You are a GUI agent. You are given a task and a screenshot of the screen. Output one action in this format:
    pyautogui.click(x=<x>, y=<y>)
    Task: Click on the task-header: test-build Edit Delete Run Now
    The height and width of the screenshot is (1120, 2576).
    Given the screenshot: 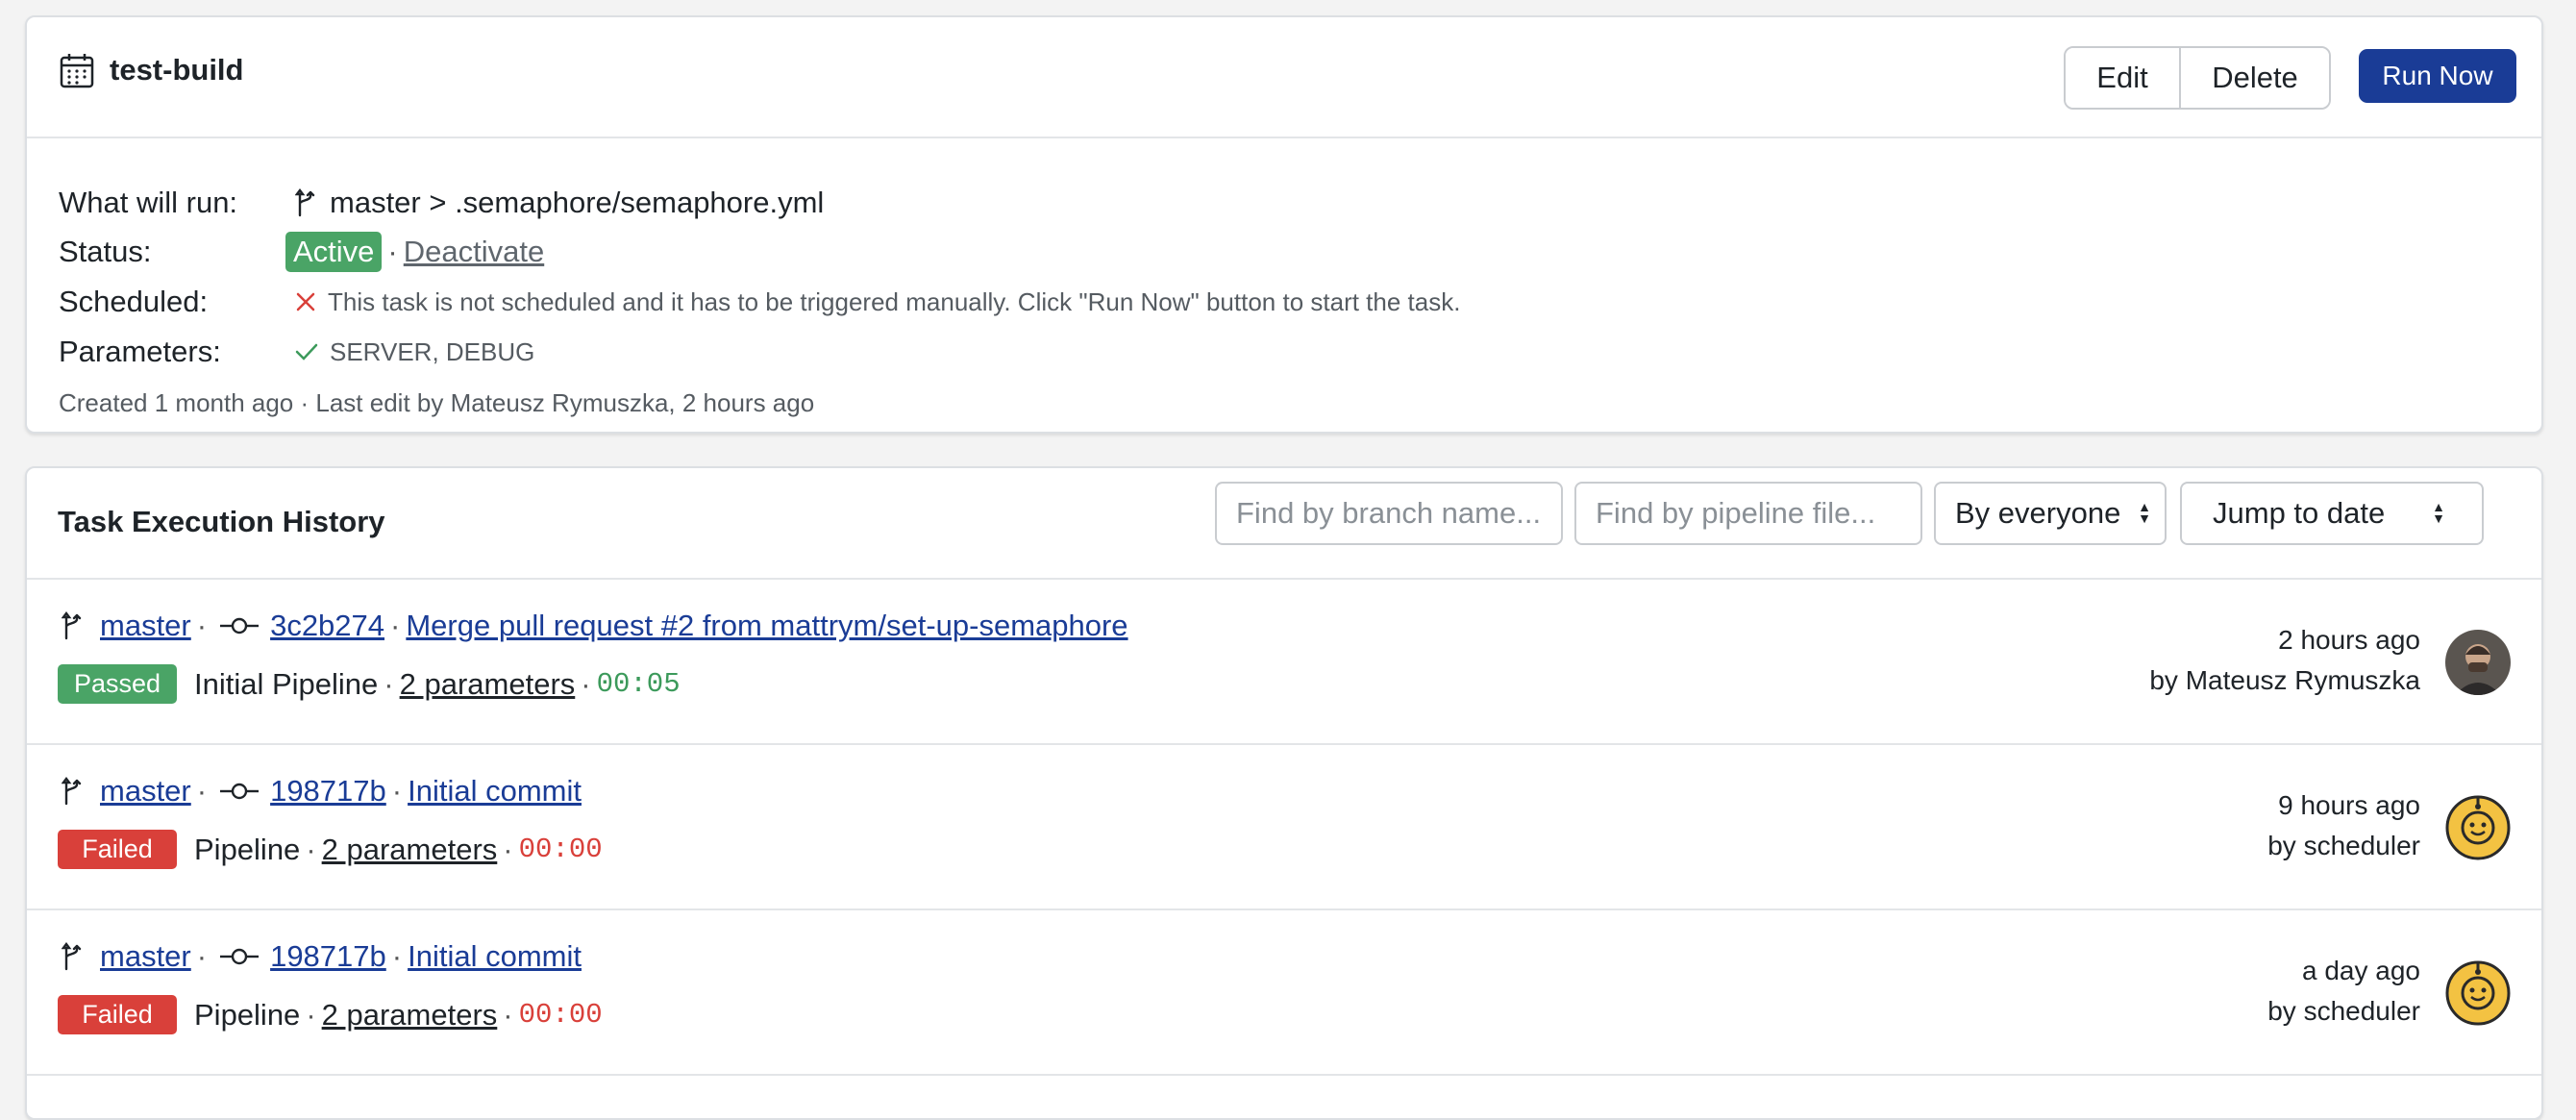 What is the action you would take?
    pyautogui.click(x=1284, y=77)
    